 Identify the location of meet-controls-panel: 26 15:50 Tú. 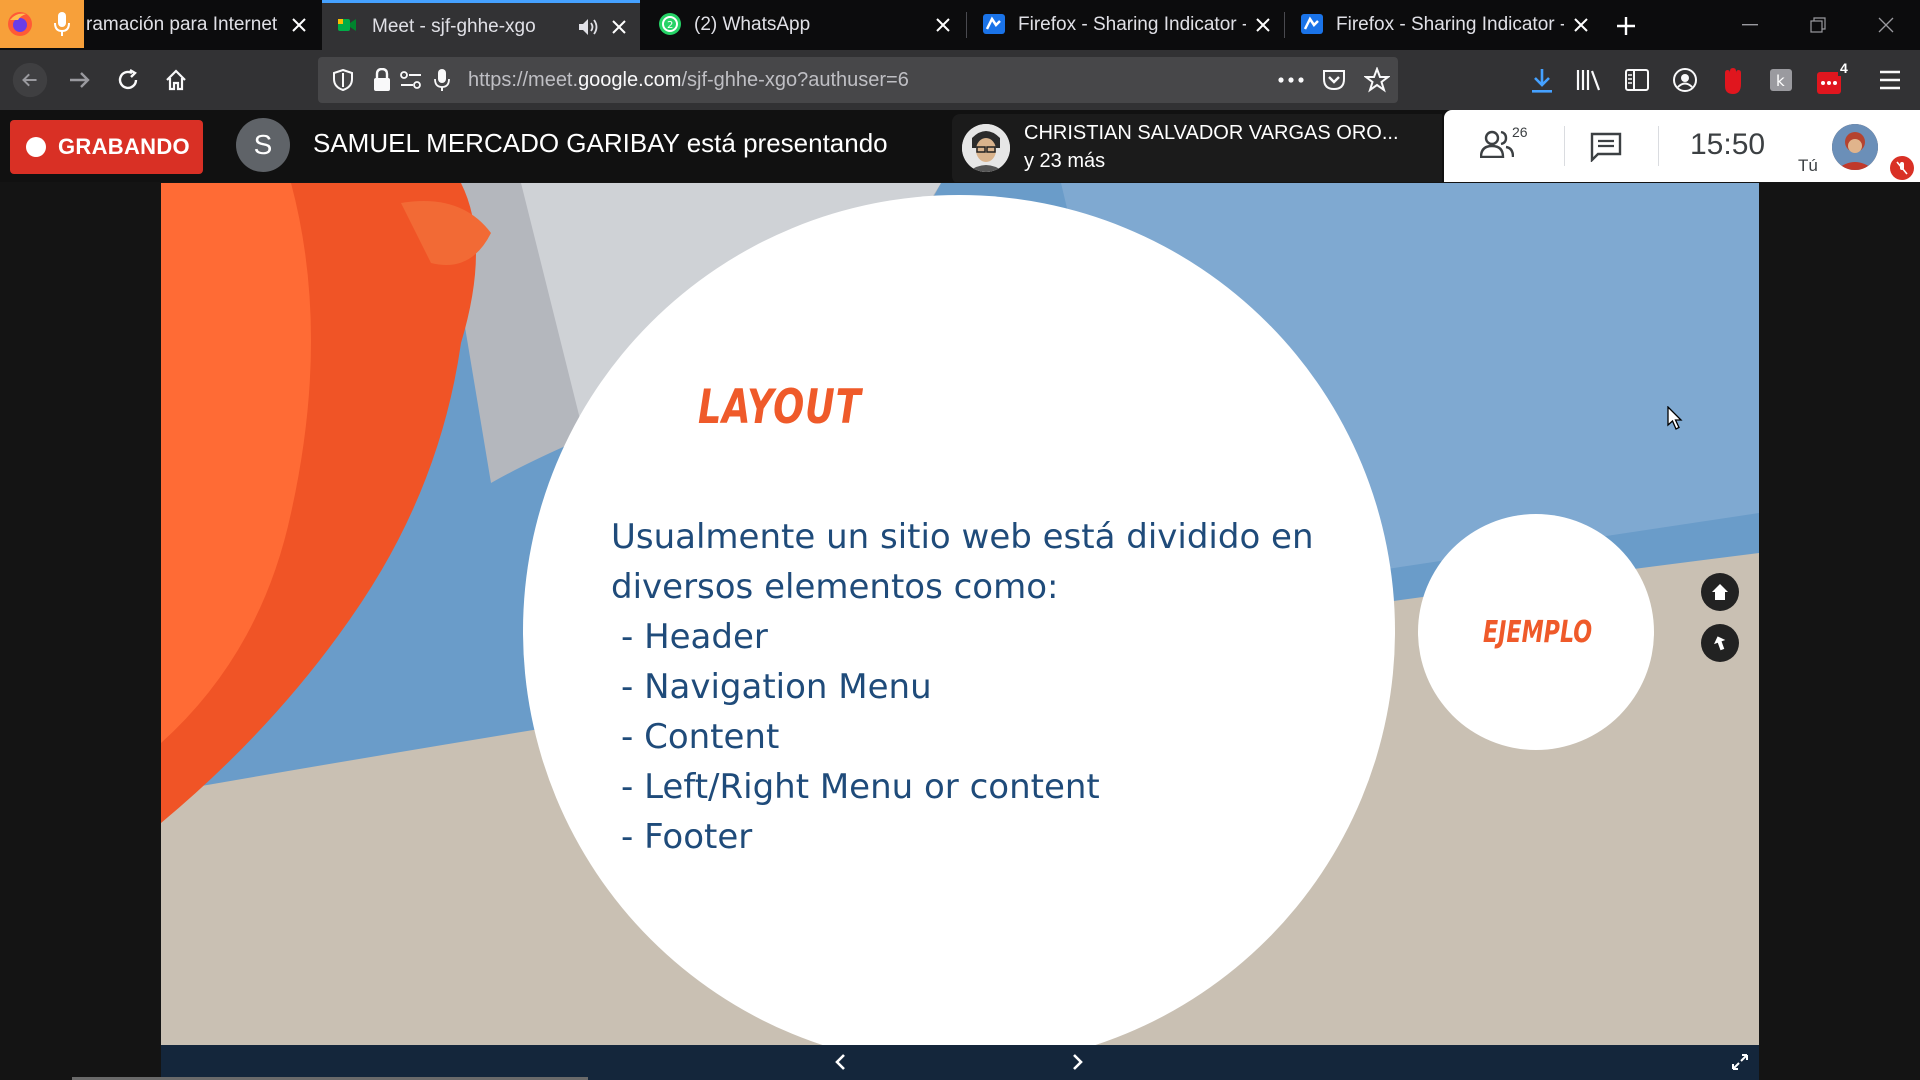
(1682, 146).